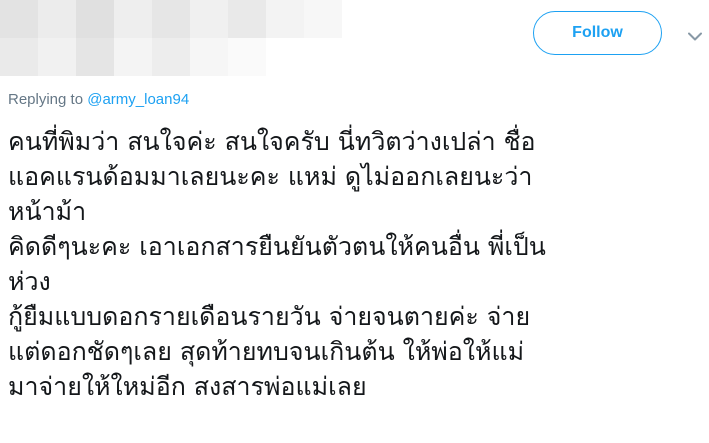 The image size is (709, 443). What do you see at coordinates (187, 386) in the screenshot?
I see `tweet-text-line: มาจ่ายให้ใหม่อีก สงสารพ่อแม่เลย` at bounding box center [187, 386].